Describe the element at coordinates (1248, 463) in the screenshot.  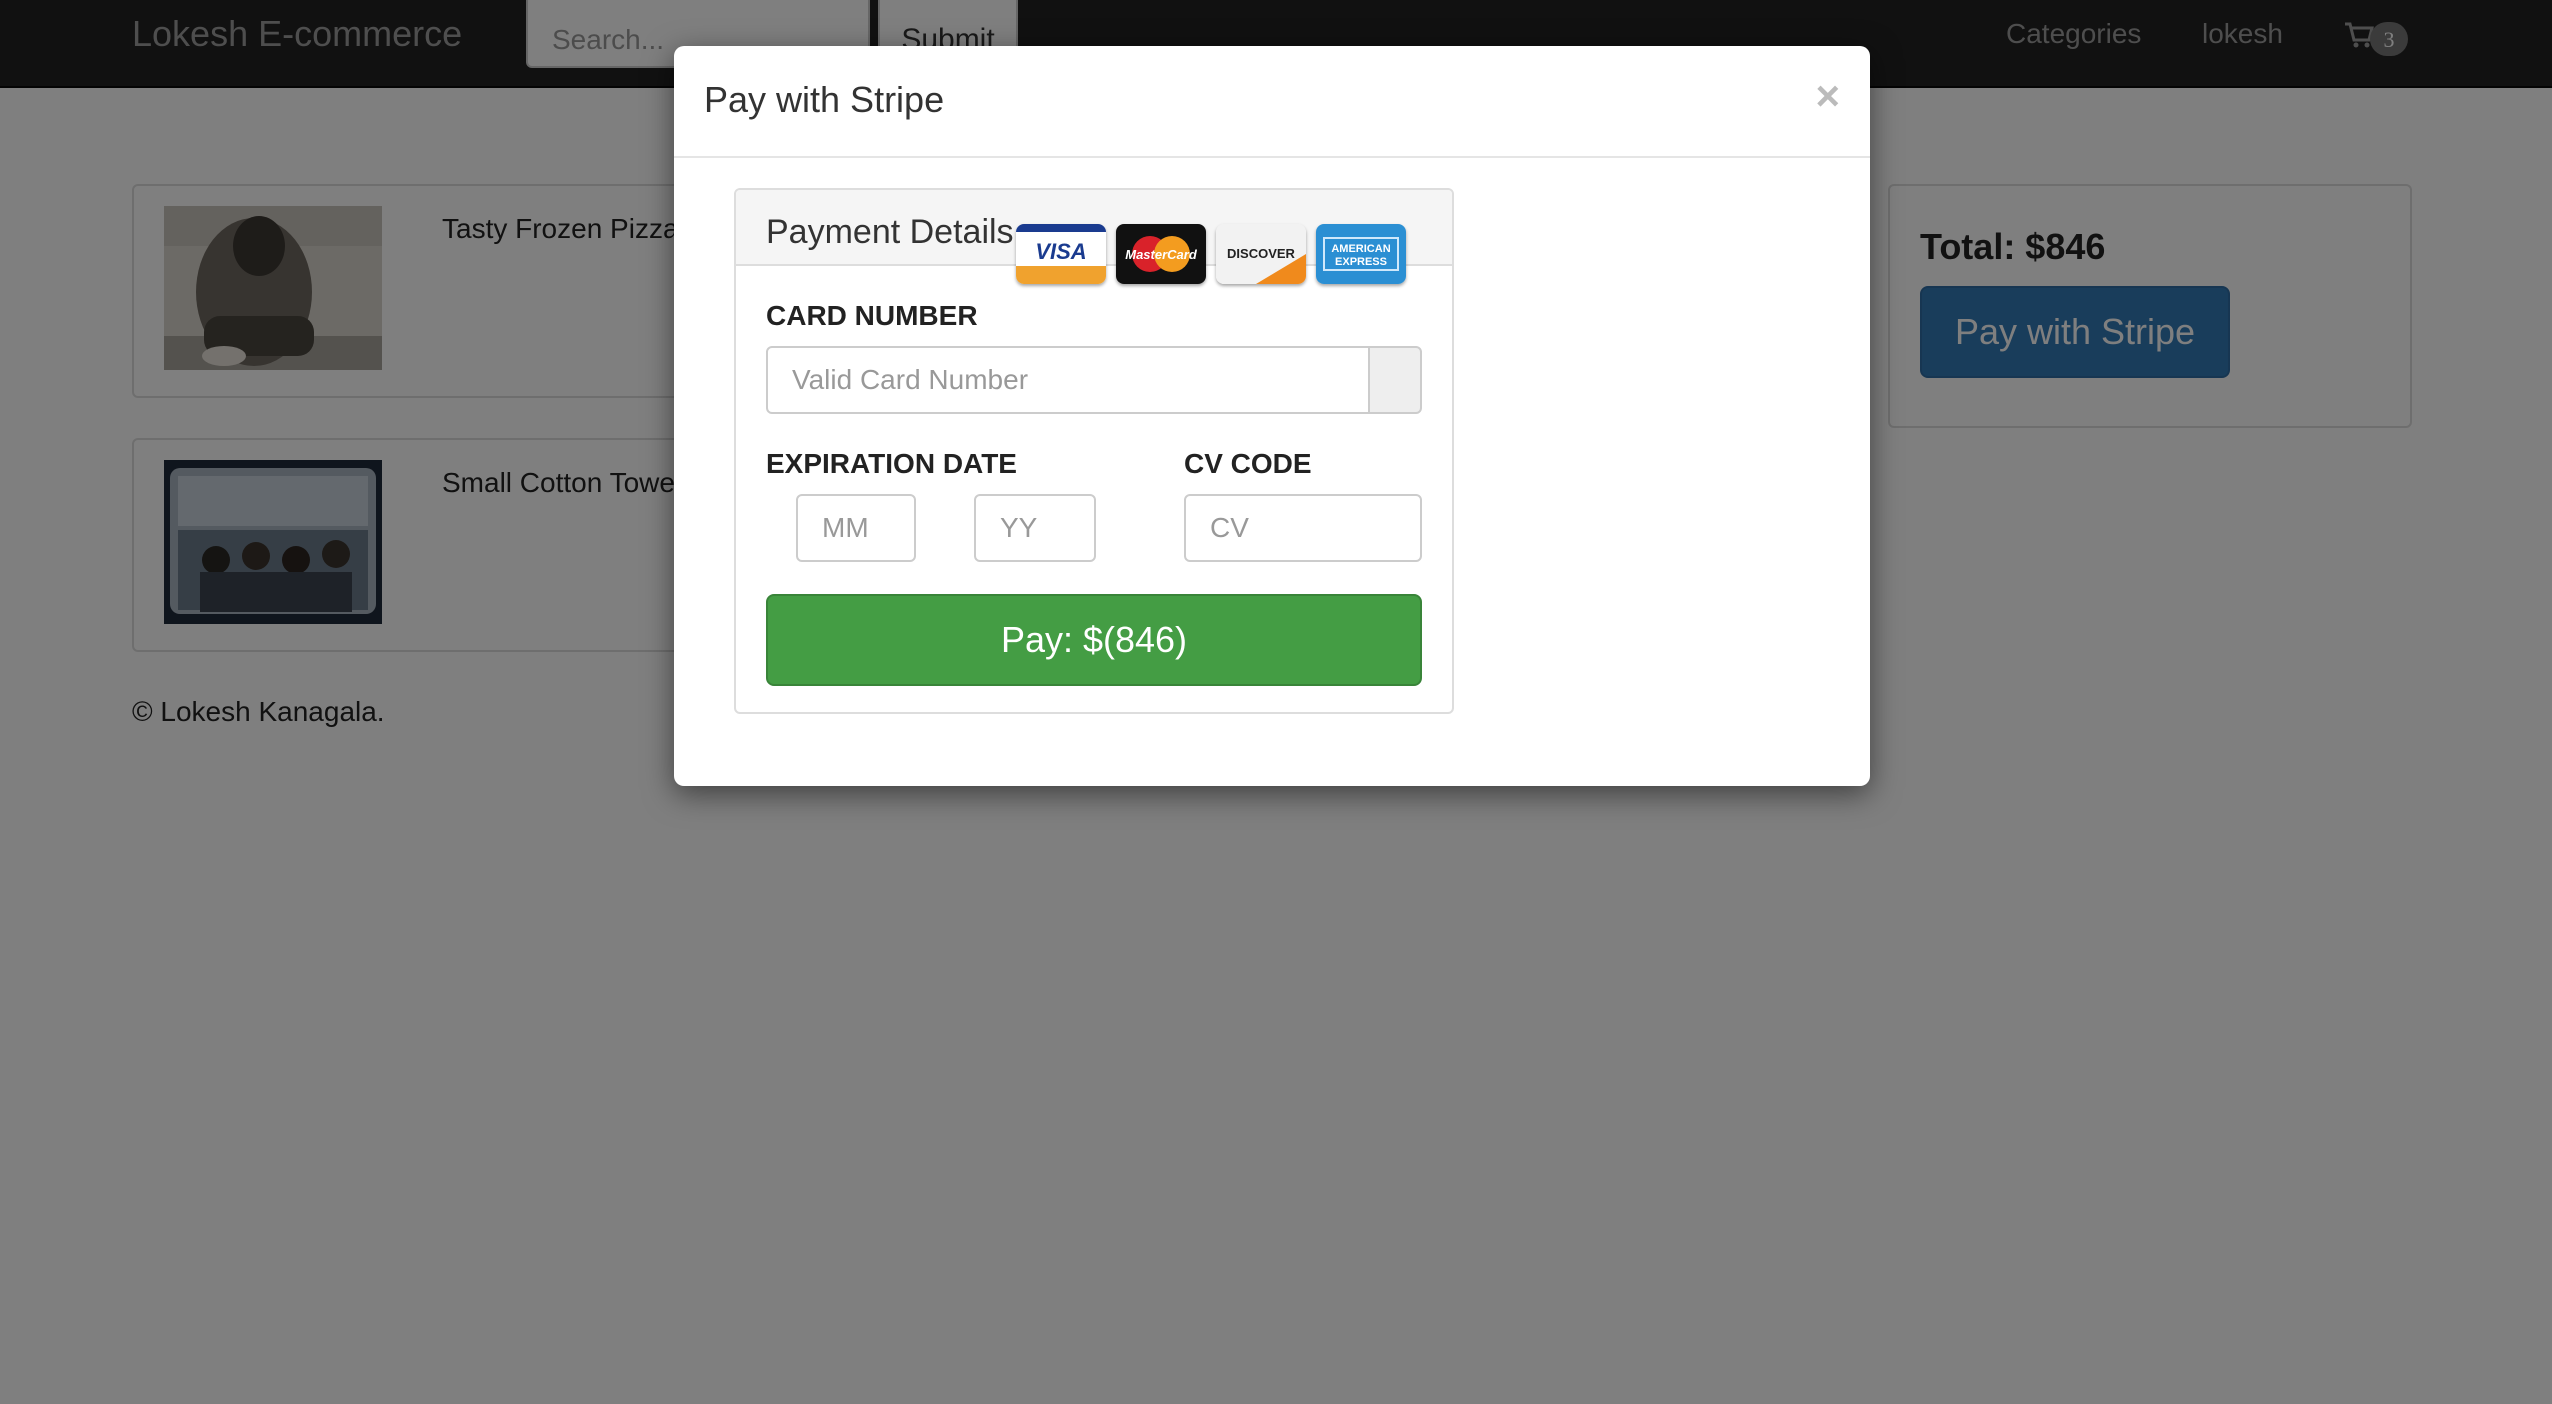
I see `cv-code-label: CV CODE` at that location.